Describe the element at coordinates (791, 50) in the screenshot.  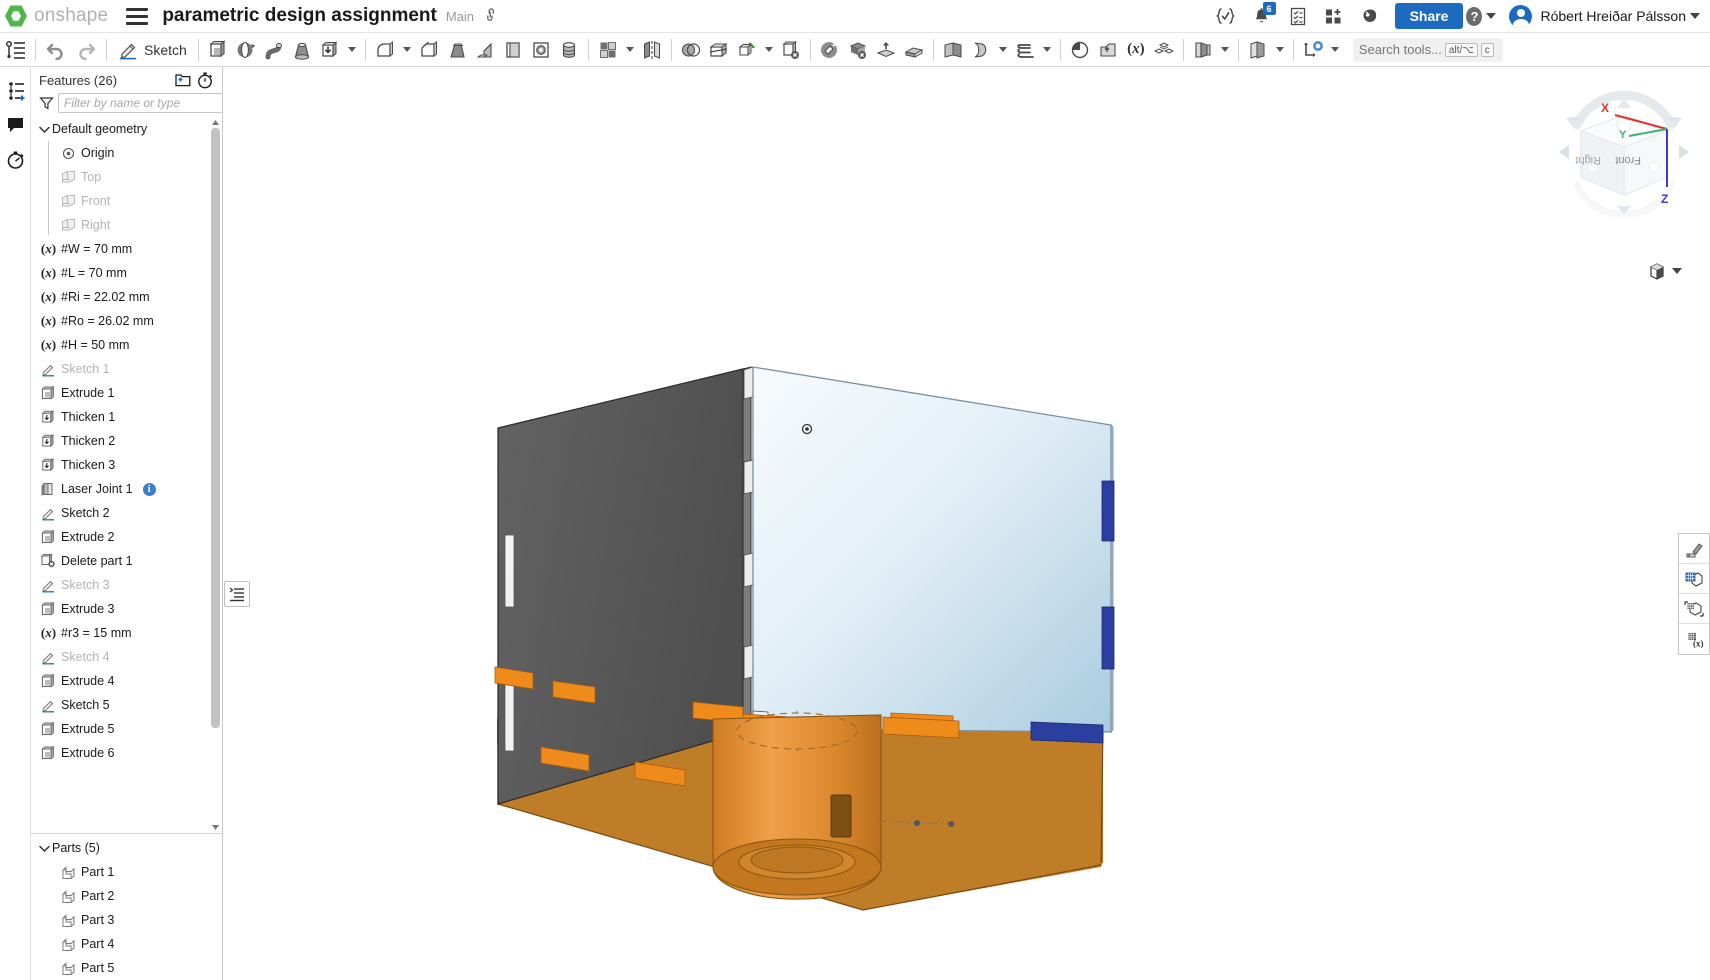
I see `delete-part-tool` at that location.